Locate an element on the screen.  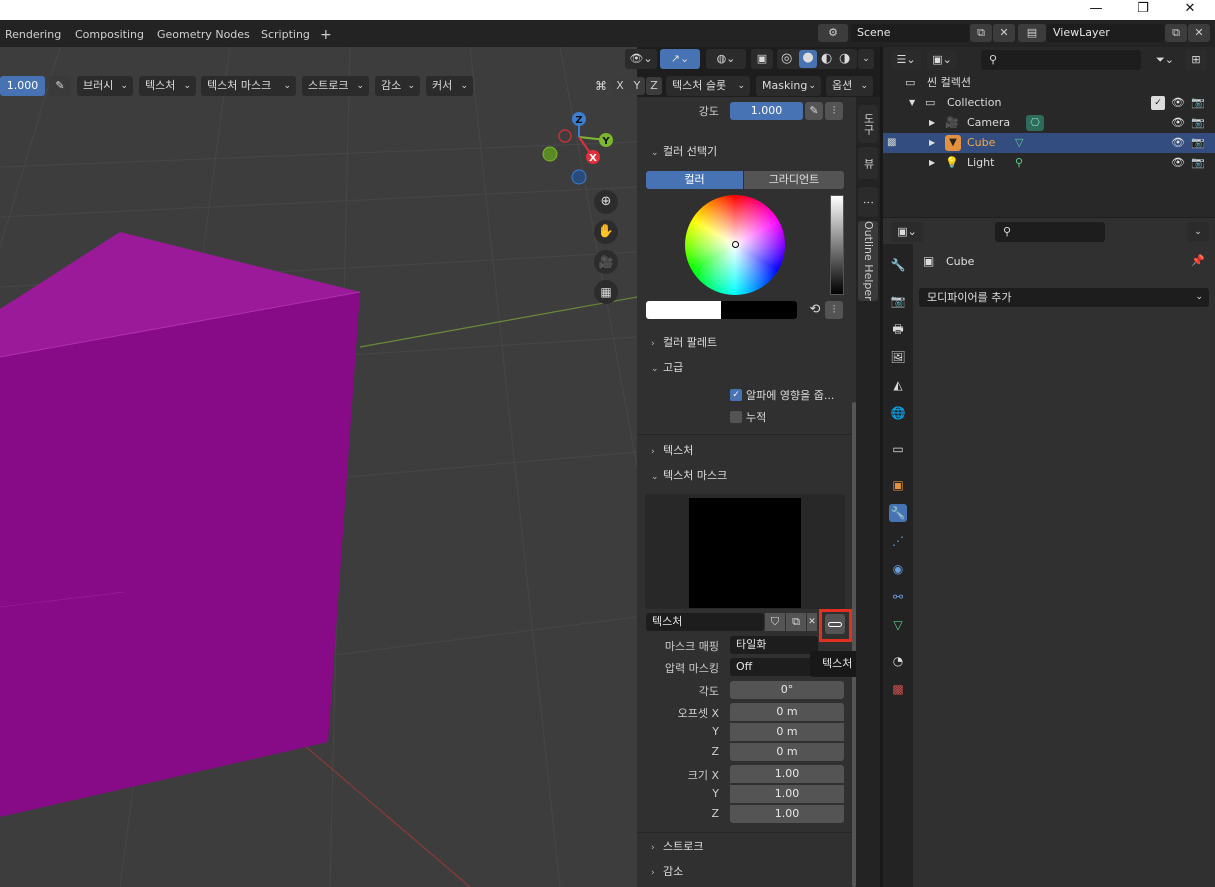
angle-field: 0° is located at coordinates (787, 690).